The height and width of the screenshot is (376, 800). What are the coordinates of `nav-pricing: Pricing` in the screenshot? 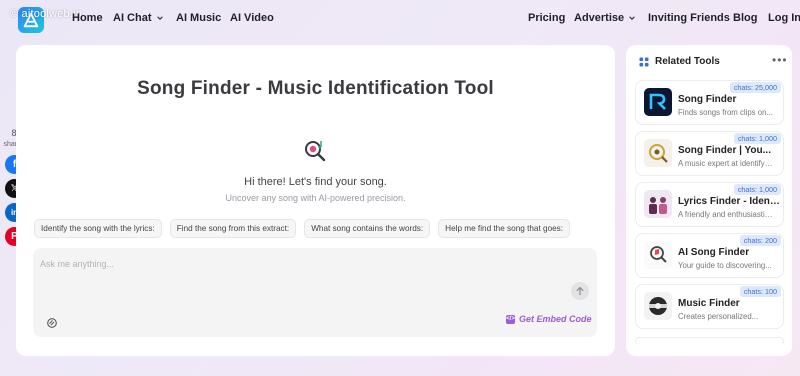 It's located at (546, 18).